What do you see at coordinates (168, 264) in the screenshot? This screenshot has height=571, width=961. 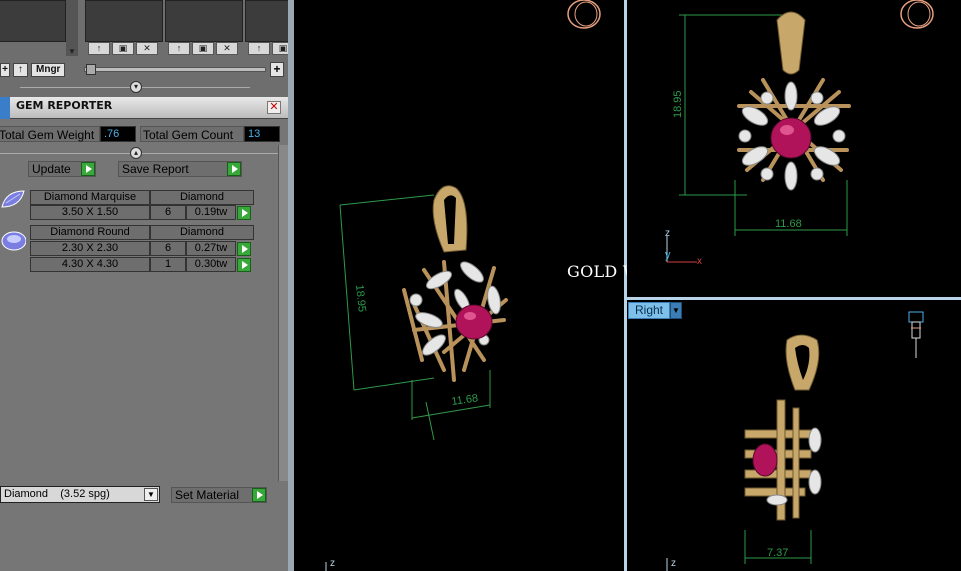 I see `gem-count: 1` at bounding box center [168, 264].